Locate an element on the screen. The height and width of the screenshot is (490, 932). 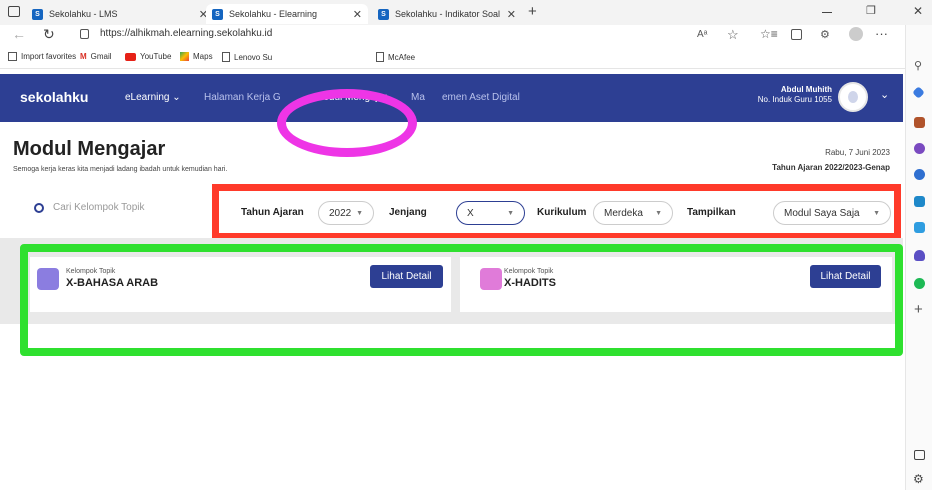
page-title: Modul Mengajar is located at coordinates (89, 149).